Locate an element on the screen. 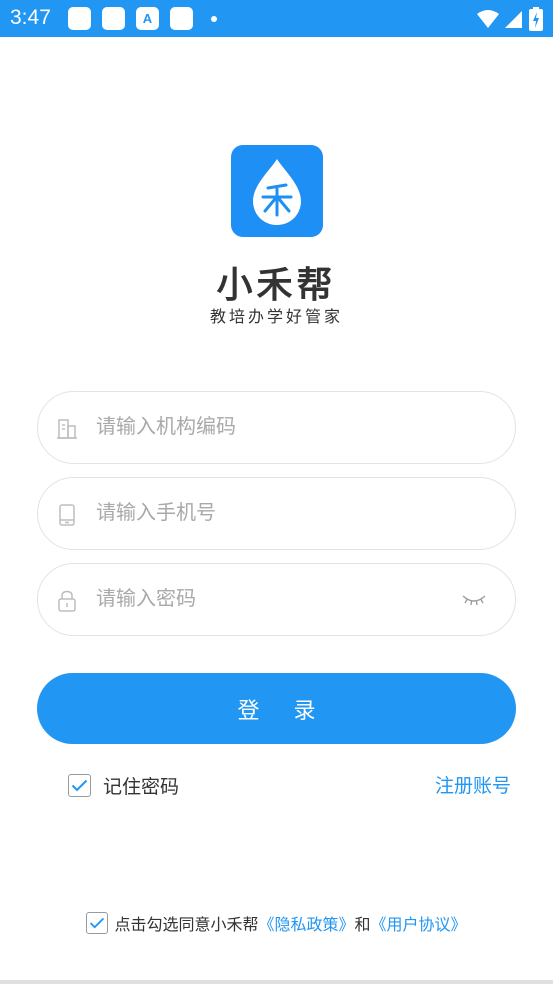 The image size is (553, 984). lock-icon is located at coordinates (67, 601).